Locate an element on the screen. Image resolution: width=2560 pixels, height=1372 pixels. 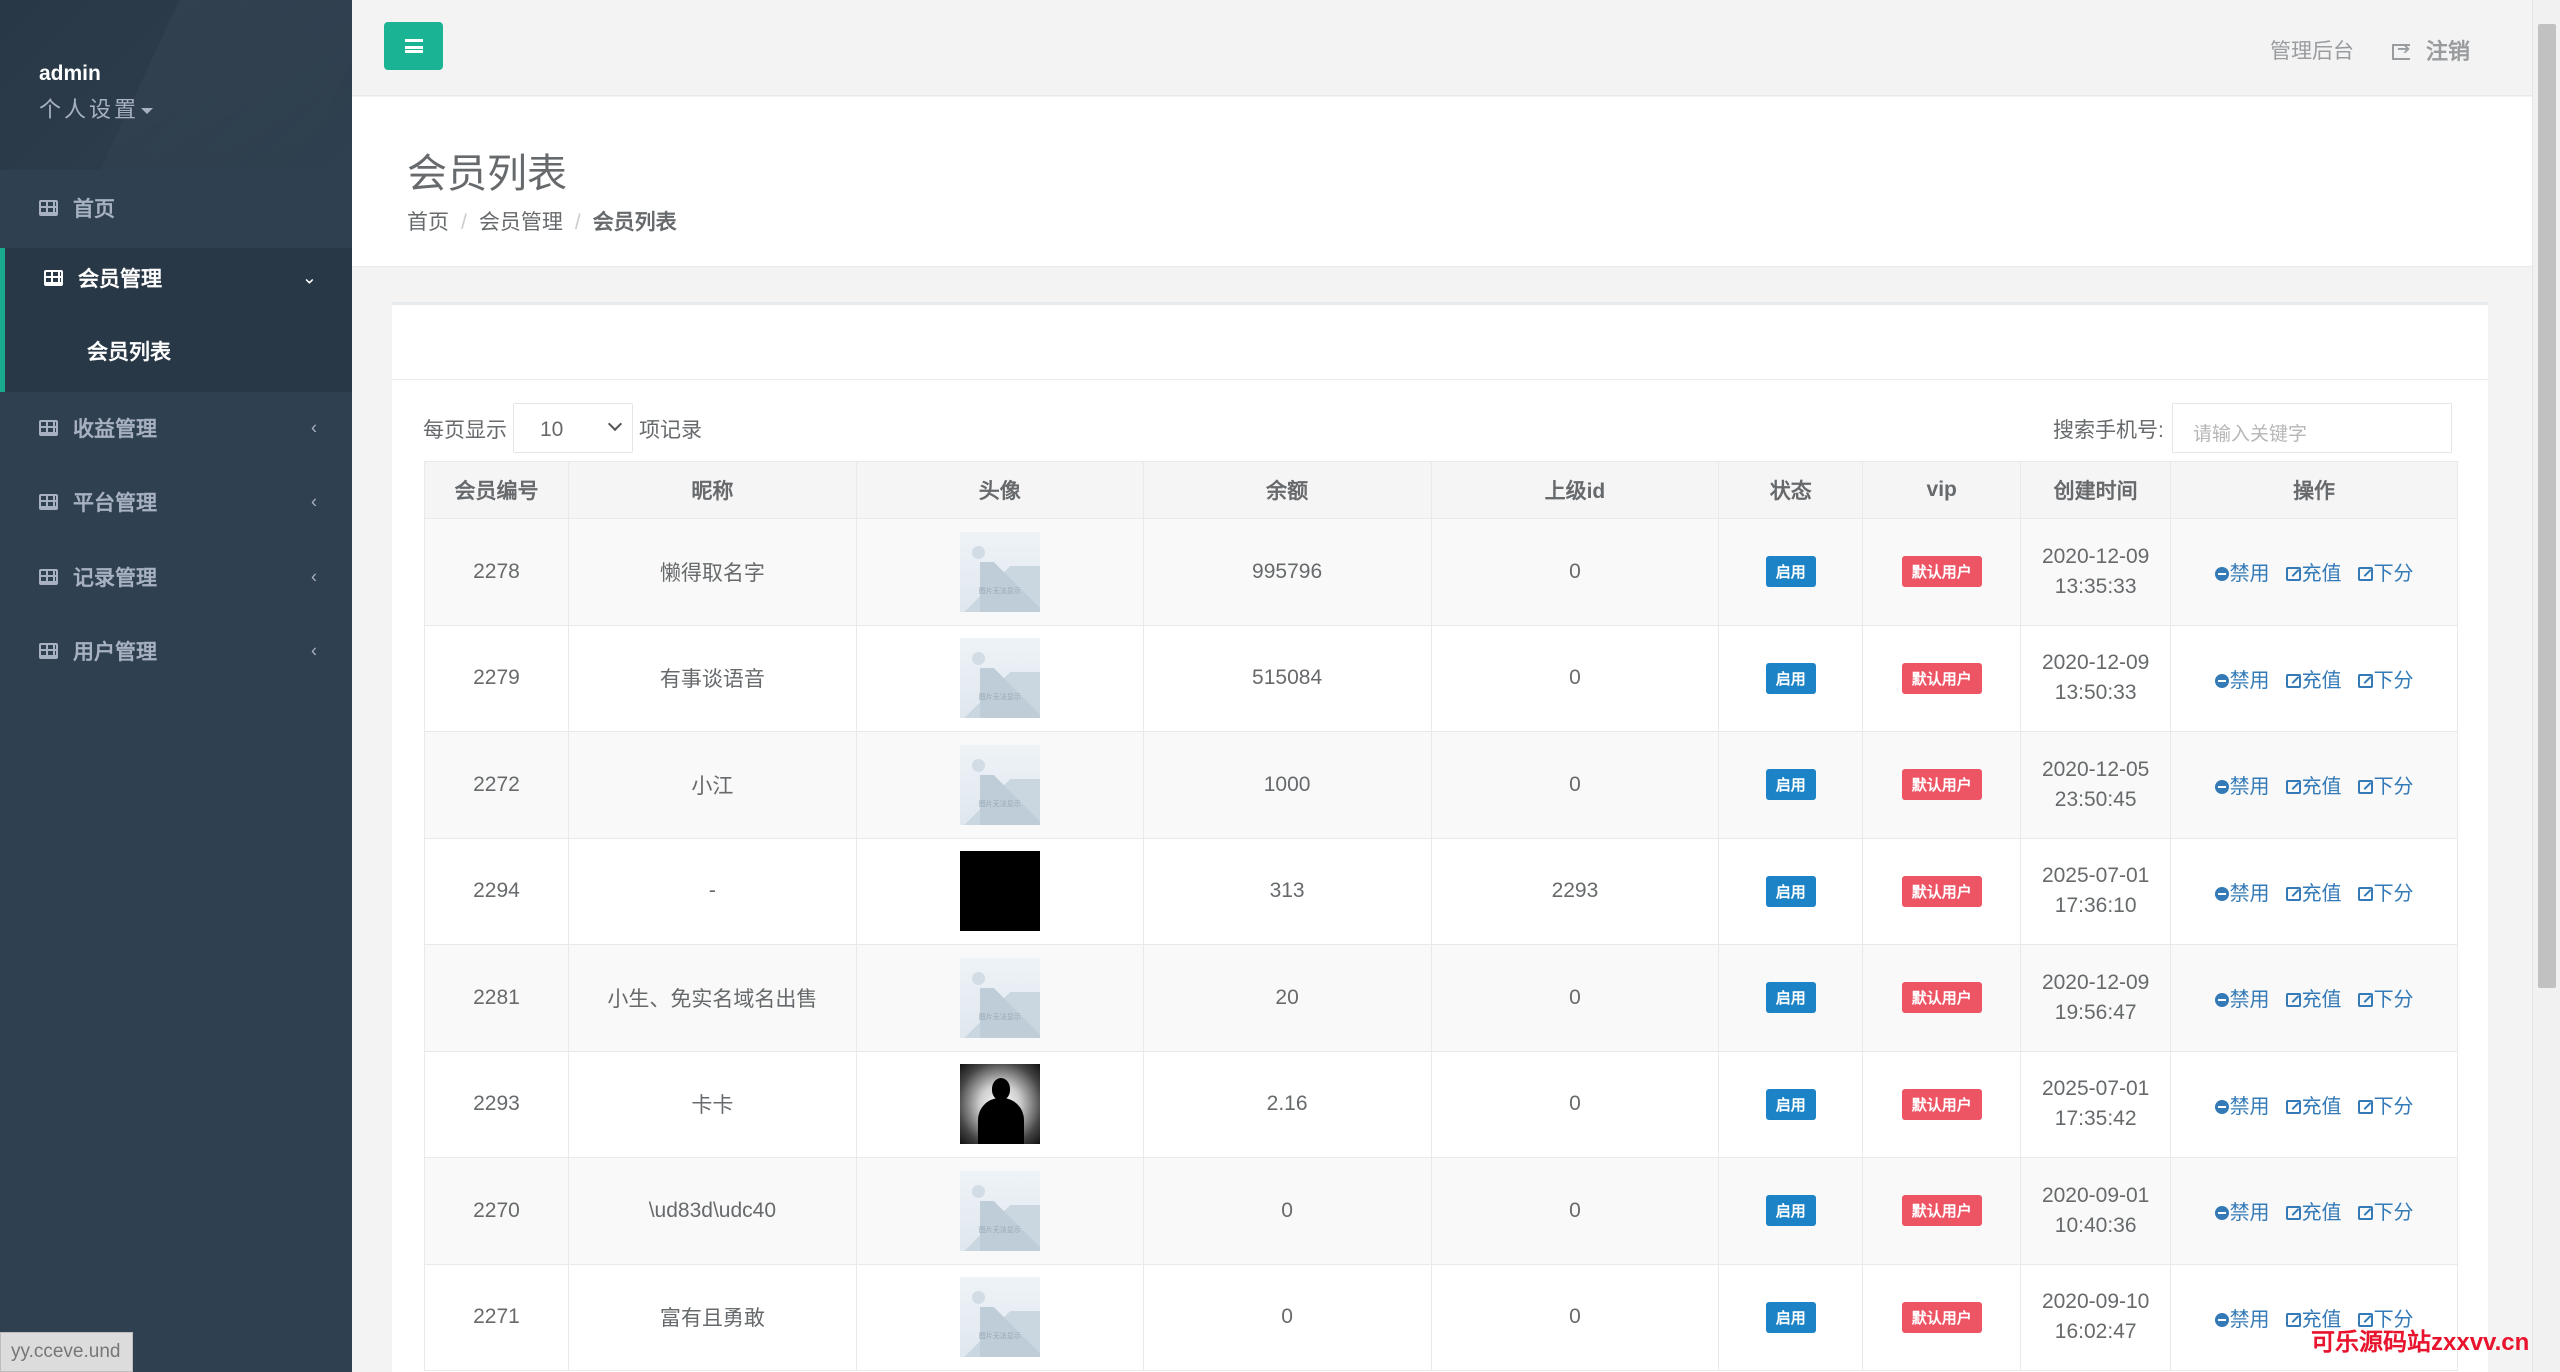
breadcrumb-member-management: 会员管理 is located at coordinates (521, 222).